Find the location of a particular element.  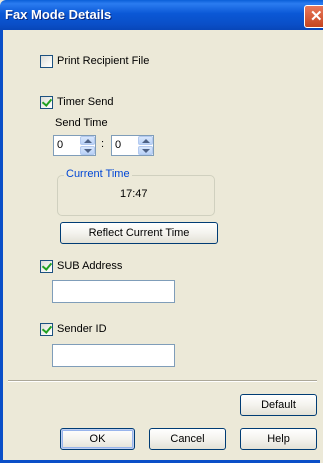

ok-button: OK is located at coordinates (97, 439).